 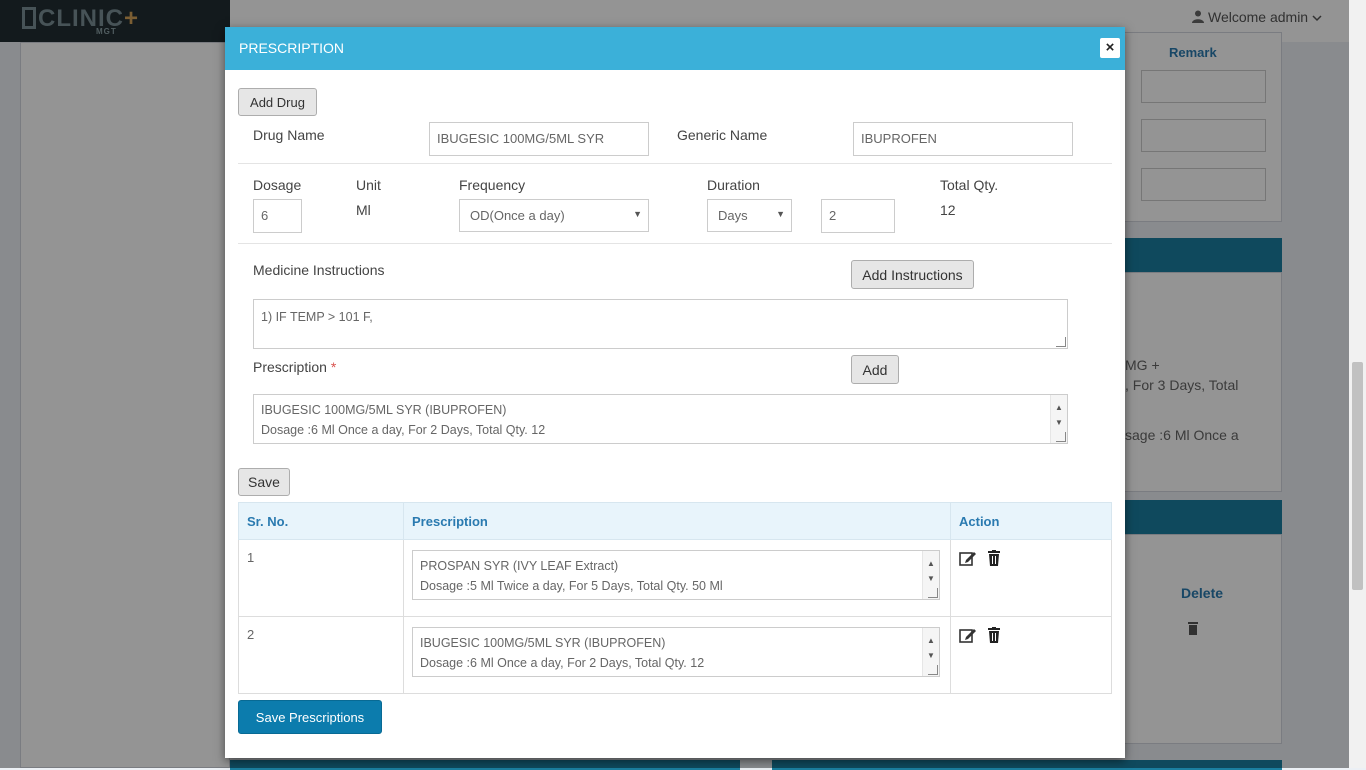 What do you see at coordinates (321, 521) in the screenshot?
I see `column-header: Sr. No.` at bounding box center [321, 521].